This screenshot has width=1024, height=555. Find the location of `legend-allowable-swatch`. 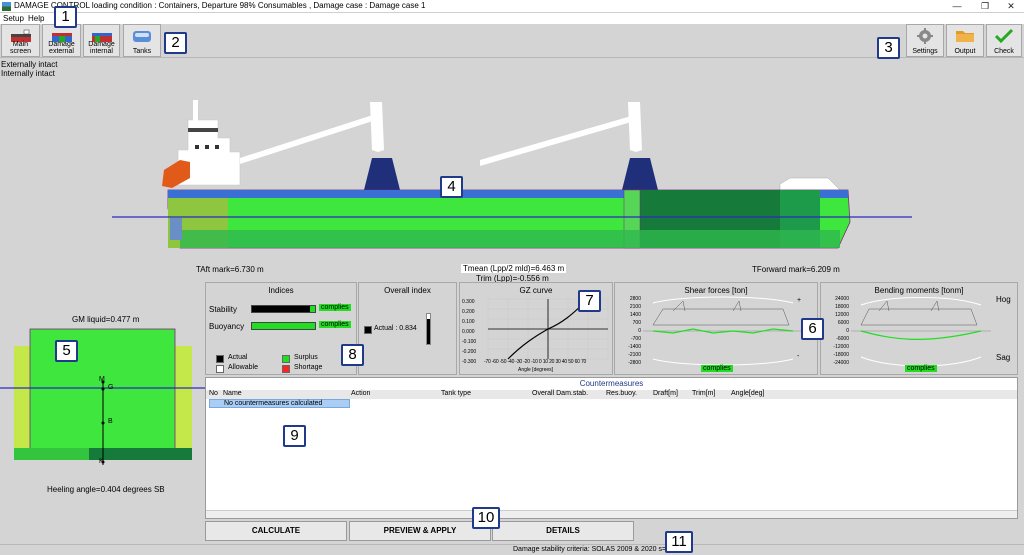

legend-allowable-swatch is located at coordinates (220, 369).